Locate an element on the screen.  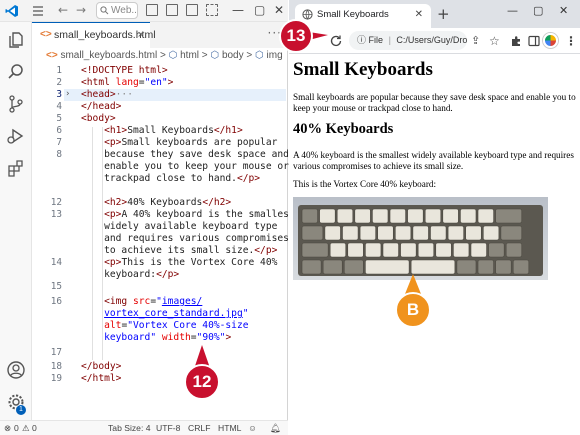
callout-step-13: 13 is located at coordinates (296, 36).